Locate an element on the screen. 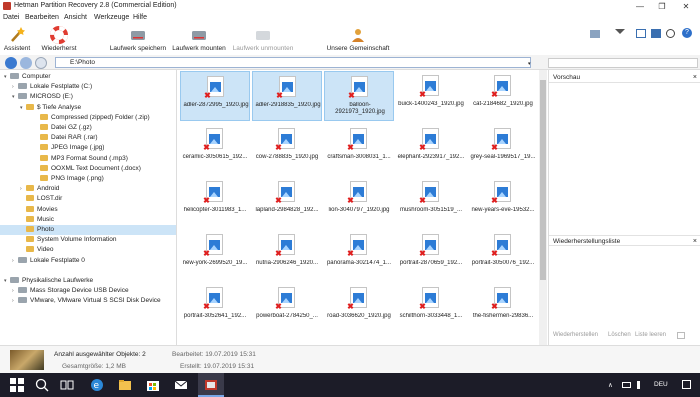  taskbar-active-app is located at coordinates (211, 385).